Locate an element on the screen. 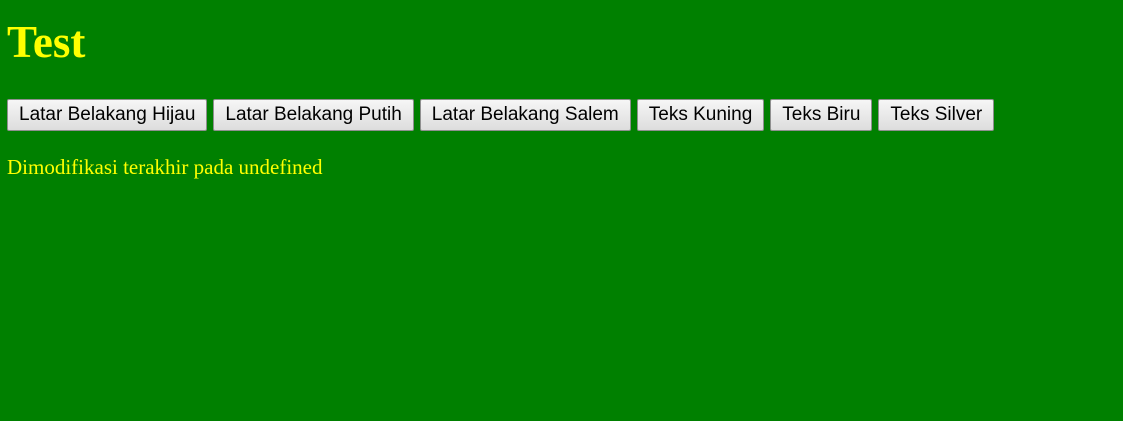 This screenshot has height=421, width=1123. white-background-button: Latar Belakang Putih is located at coordinates (313, 115).